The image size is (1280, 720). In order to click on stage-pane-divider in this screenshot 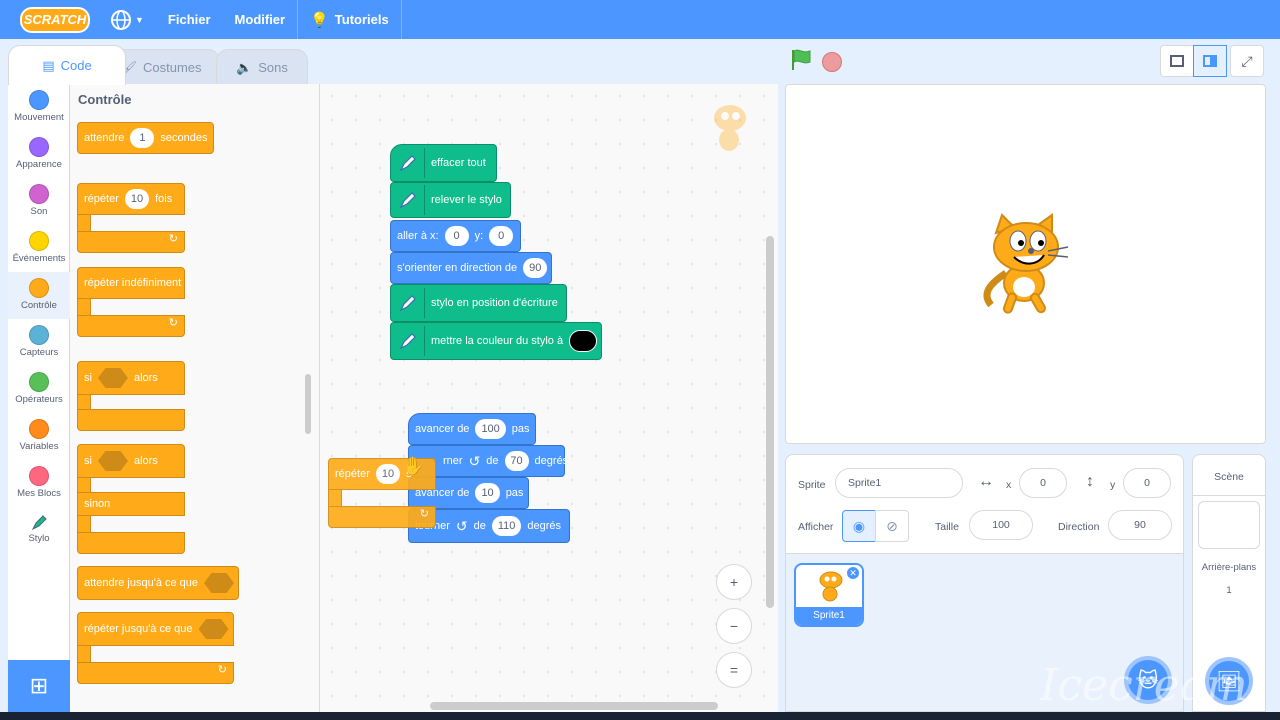, I will do `click(1229, 495)`.